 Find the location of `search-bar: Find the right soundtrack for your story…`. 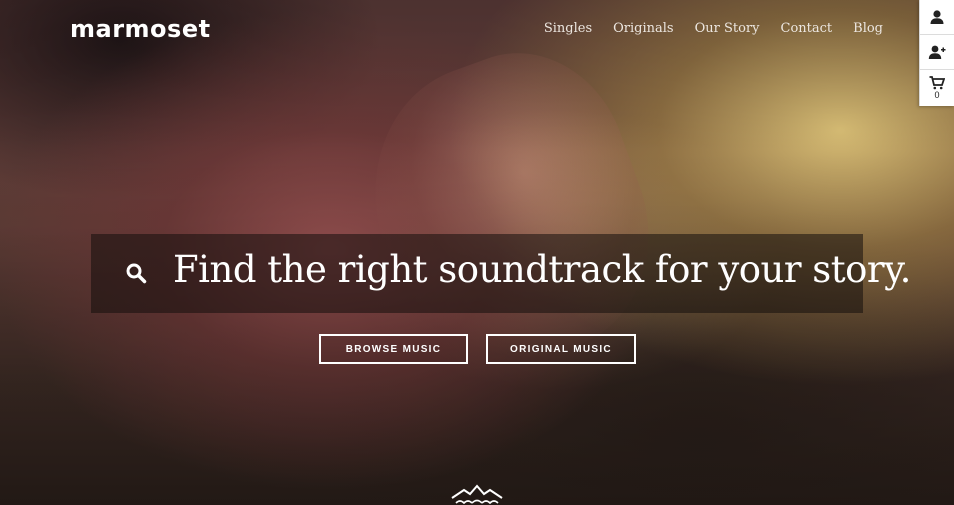

search-bar: Find the right soundtrack for your story… is located at coordinates (501, 273).